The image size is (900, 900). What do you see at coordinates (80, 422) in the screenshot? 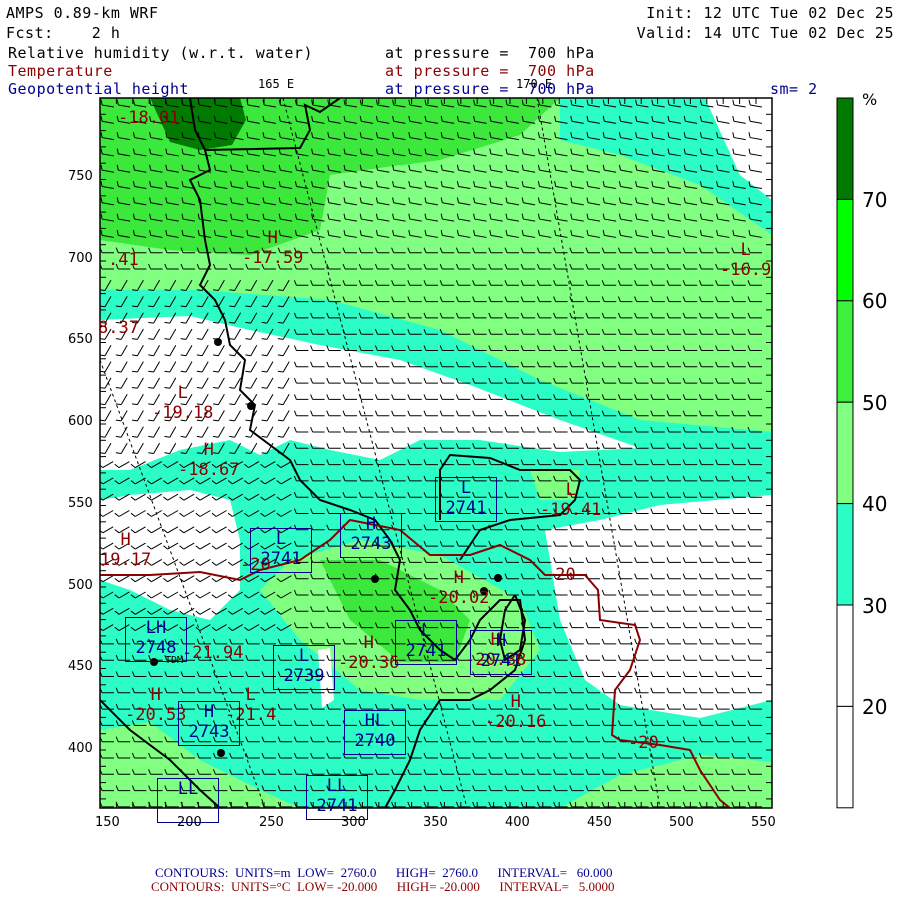
I see `y-tick-label: 600` at bounding box center [80, 422].